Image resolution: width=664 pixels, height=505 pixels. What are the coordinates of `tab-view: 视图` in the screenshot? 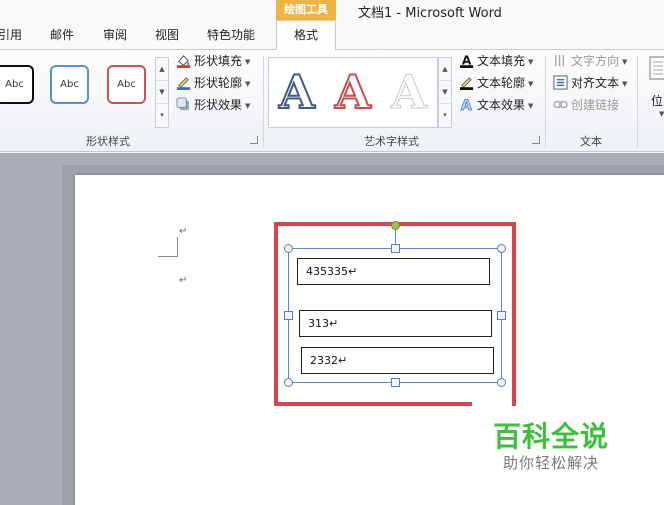 It's located at (167, 34).